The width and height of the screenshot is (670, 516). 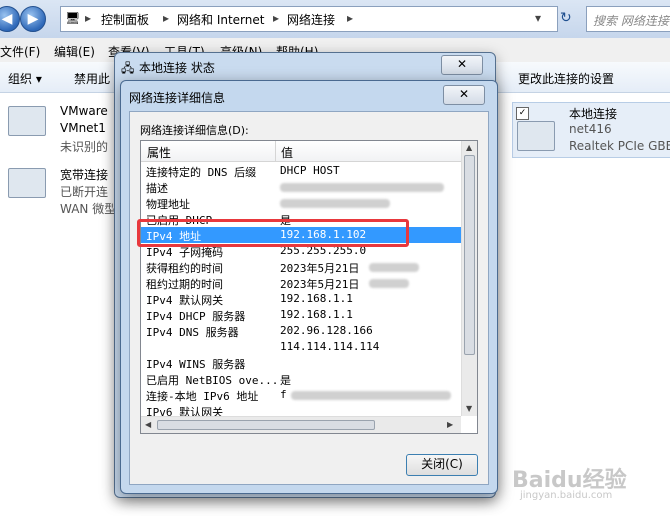 I want to click on list-row: IPv4 DHCP 服务器 192.168.1.1, so click(x=301, y=315).